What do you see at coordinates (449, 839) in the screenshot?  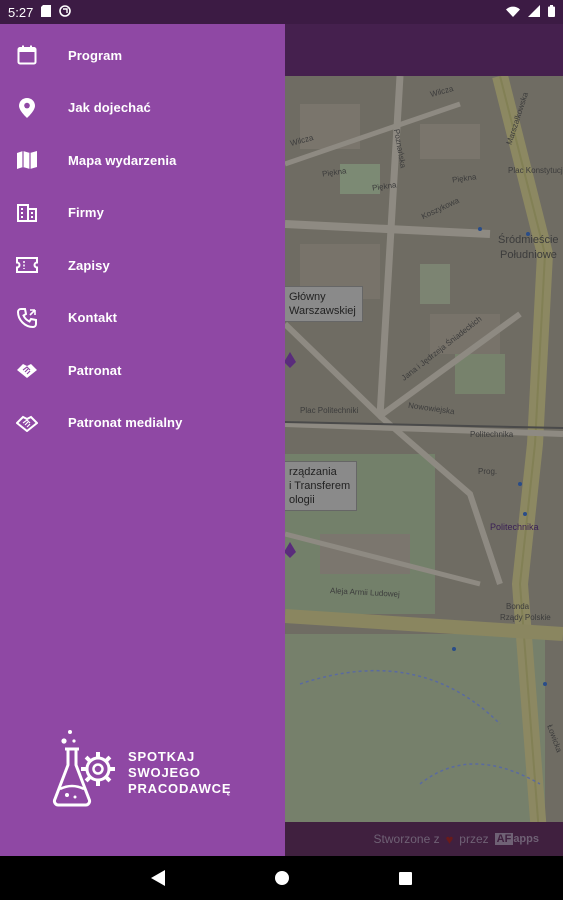 I see `heart-icon: ♥` at bounding box center [449, 839].